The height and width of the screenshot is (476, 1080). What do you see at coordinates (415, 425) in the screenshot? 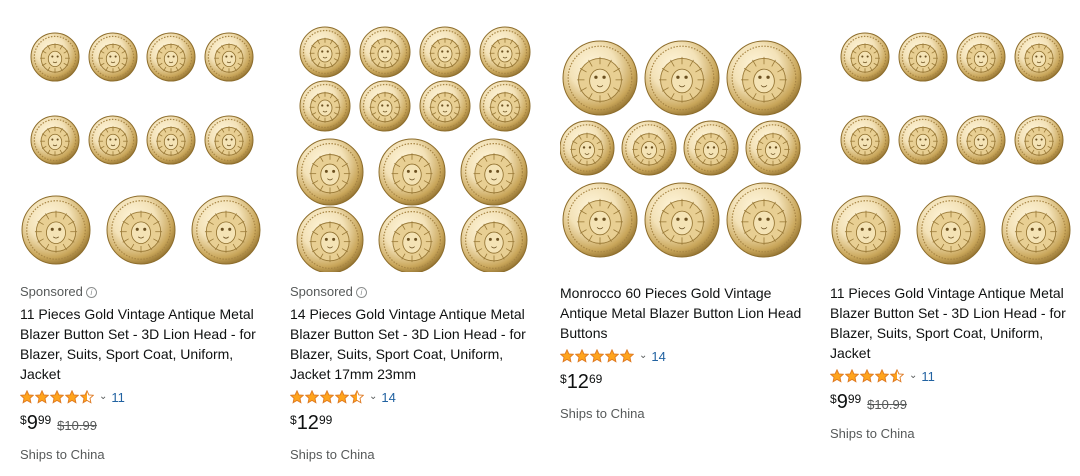
I see `price: $ 12 99` at bounding box center [415, 425].